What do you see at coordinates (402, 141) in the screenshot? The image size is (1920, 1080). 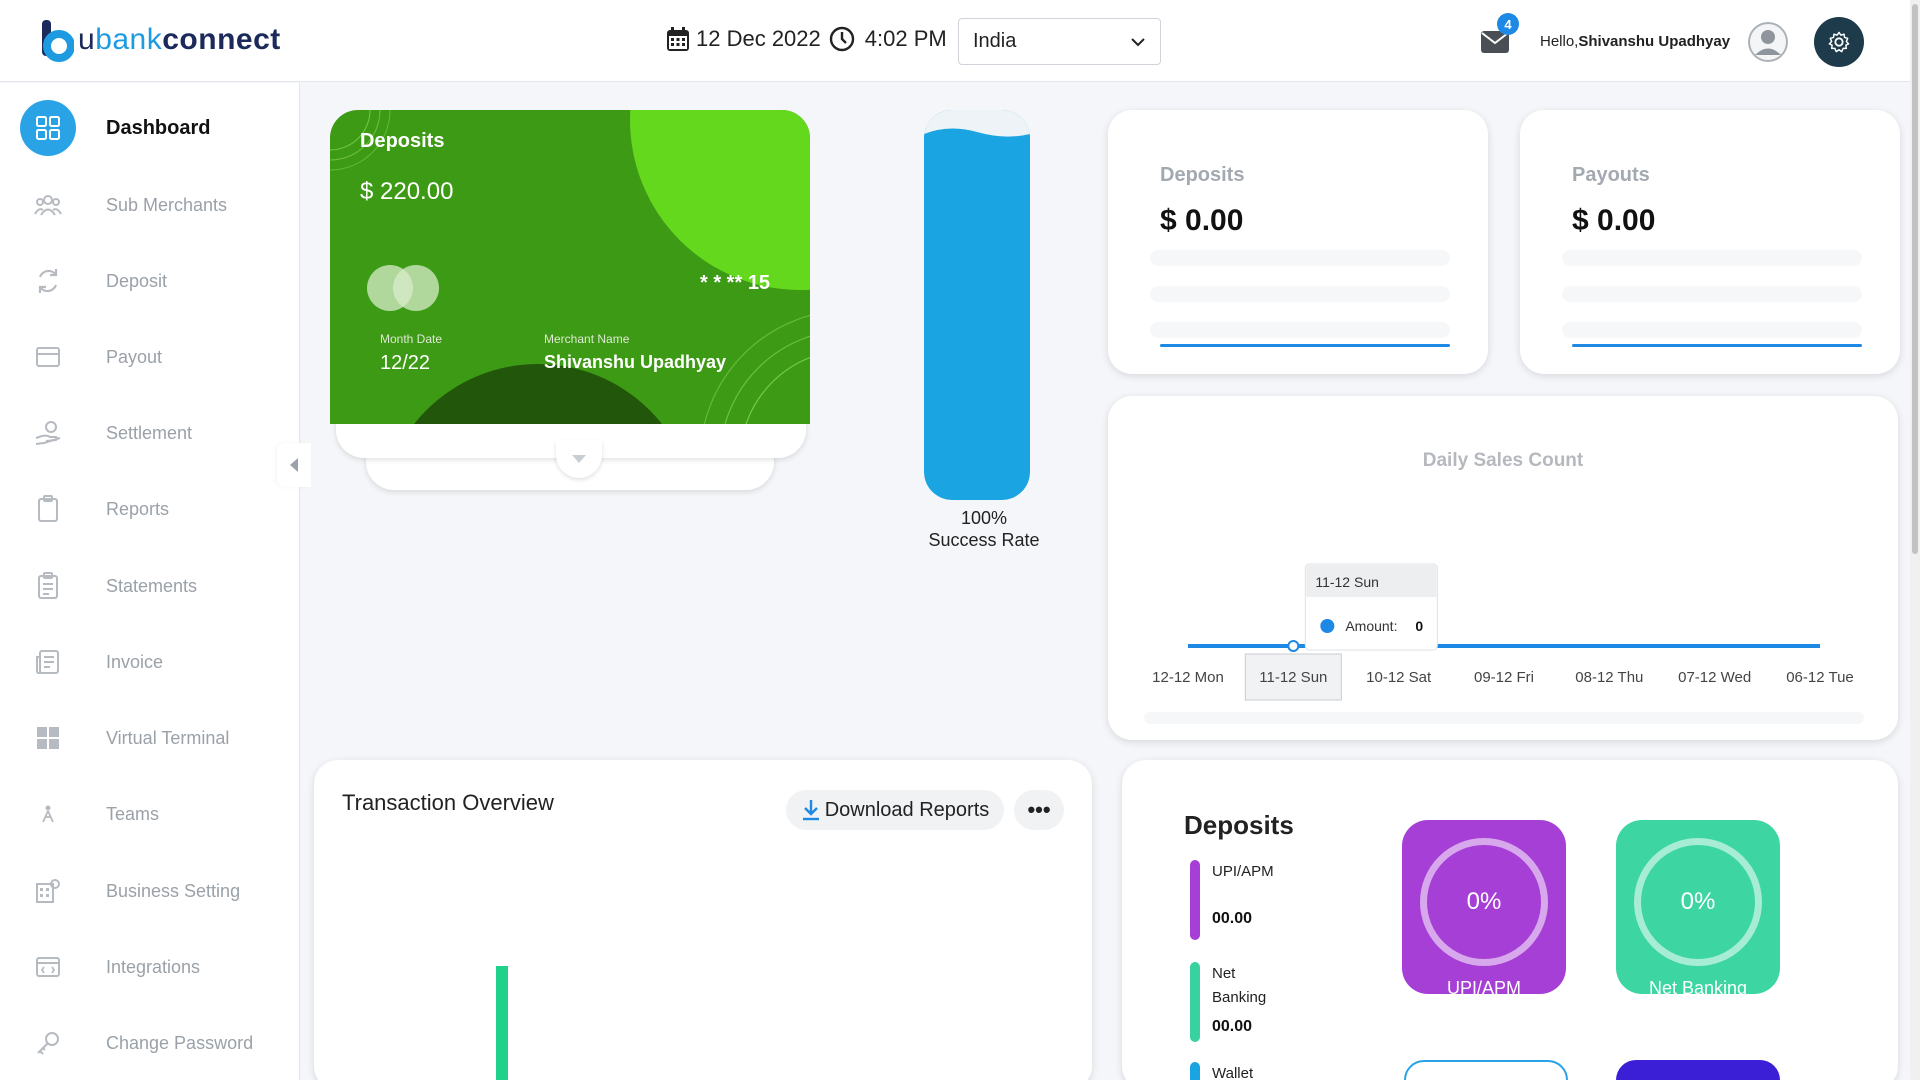 I see `card-title: Deposits` at bounding box center [402, 141].